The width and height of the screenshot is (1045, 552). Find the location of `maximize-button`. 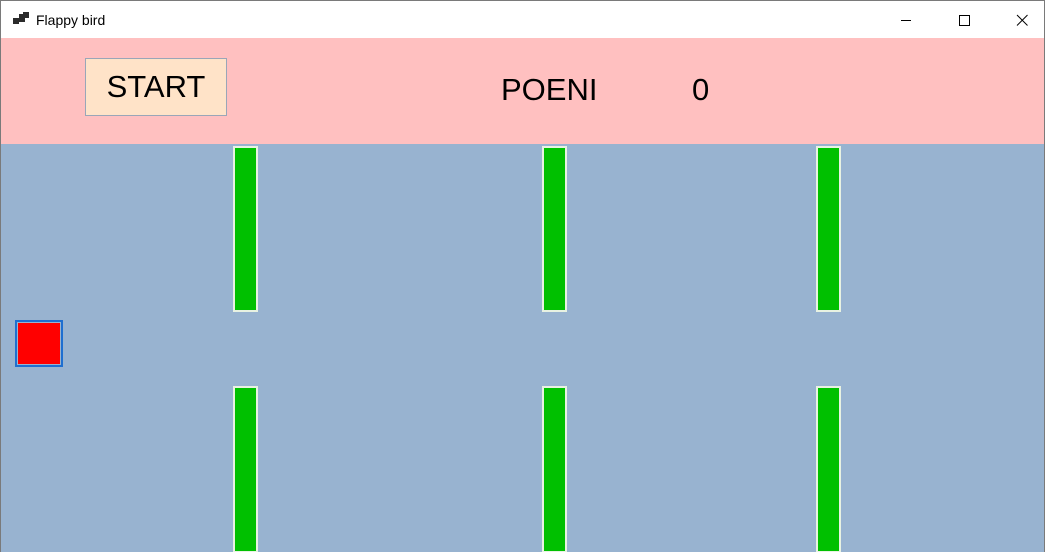

maximize-button is located at coordinates (964, 19).